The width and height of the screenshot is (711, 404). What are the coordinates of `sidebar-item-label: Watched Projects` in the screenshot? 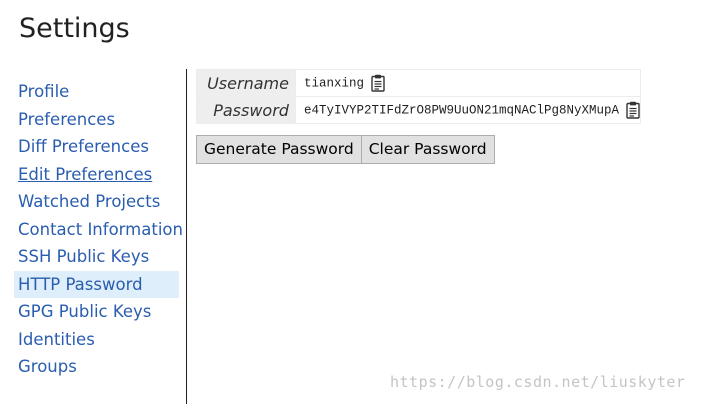 It's located at (89, 201).